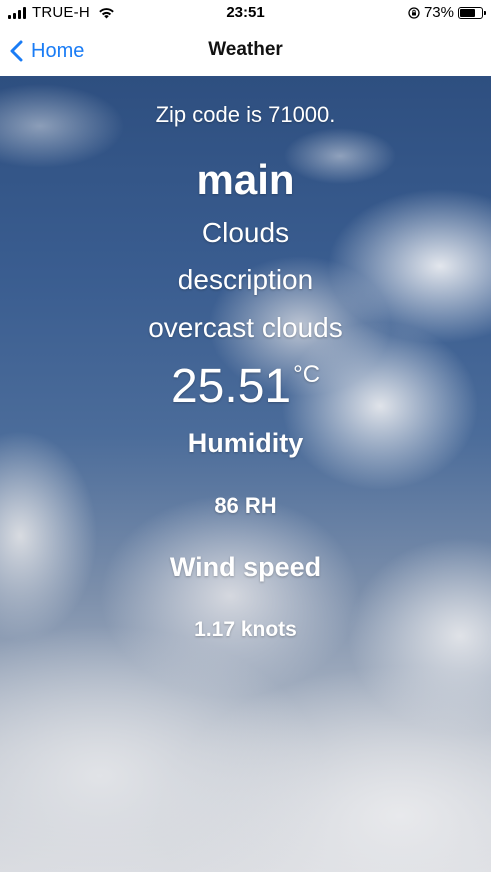  What do you see at coordinates (245, 13) in the screenshot?
I see `status-bar: TRUE-H 23:51 73%` at bounding box center [245, 13].